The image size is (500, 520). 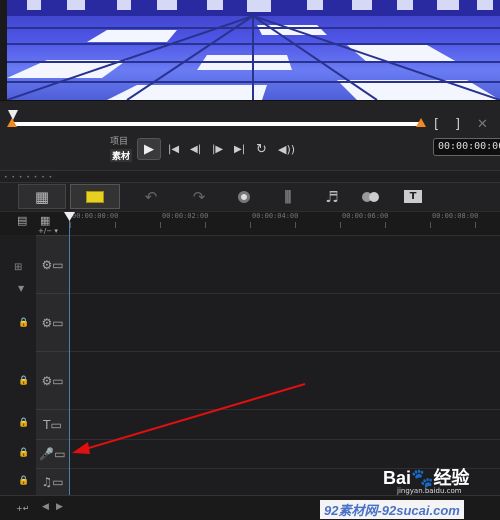 What do you see at coordinates (121, 155) in the screenshot?
I see `clip-mode-label: 素材` at bounding box center [121, 155].